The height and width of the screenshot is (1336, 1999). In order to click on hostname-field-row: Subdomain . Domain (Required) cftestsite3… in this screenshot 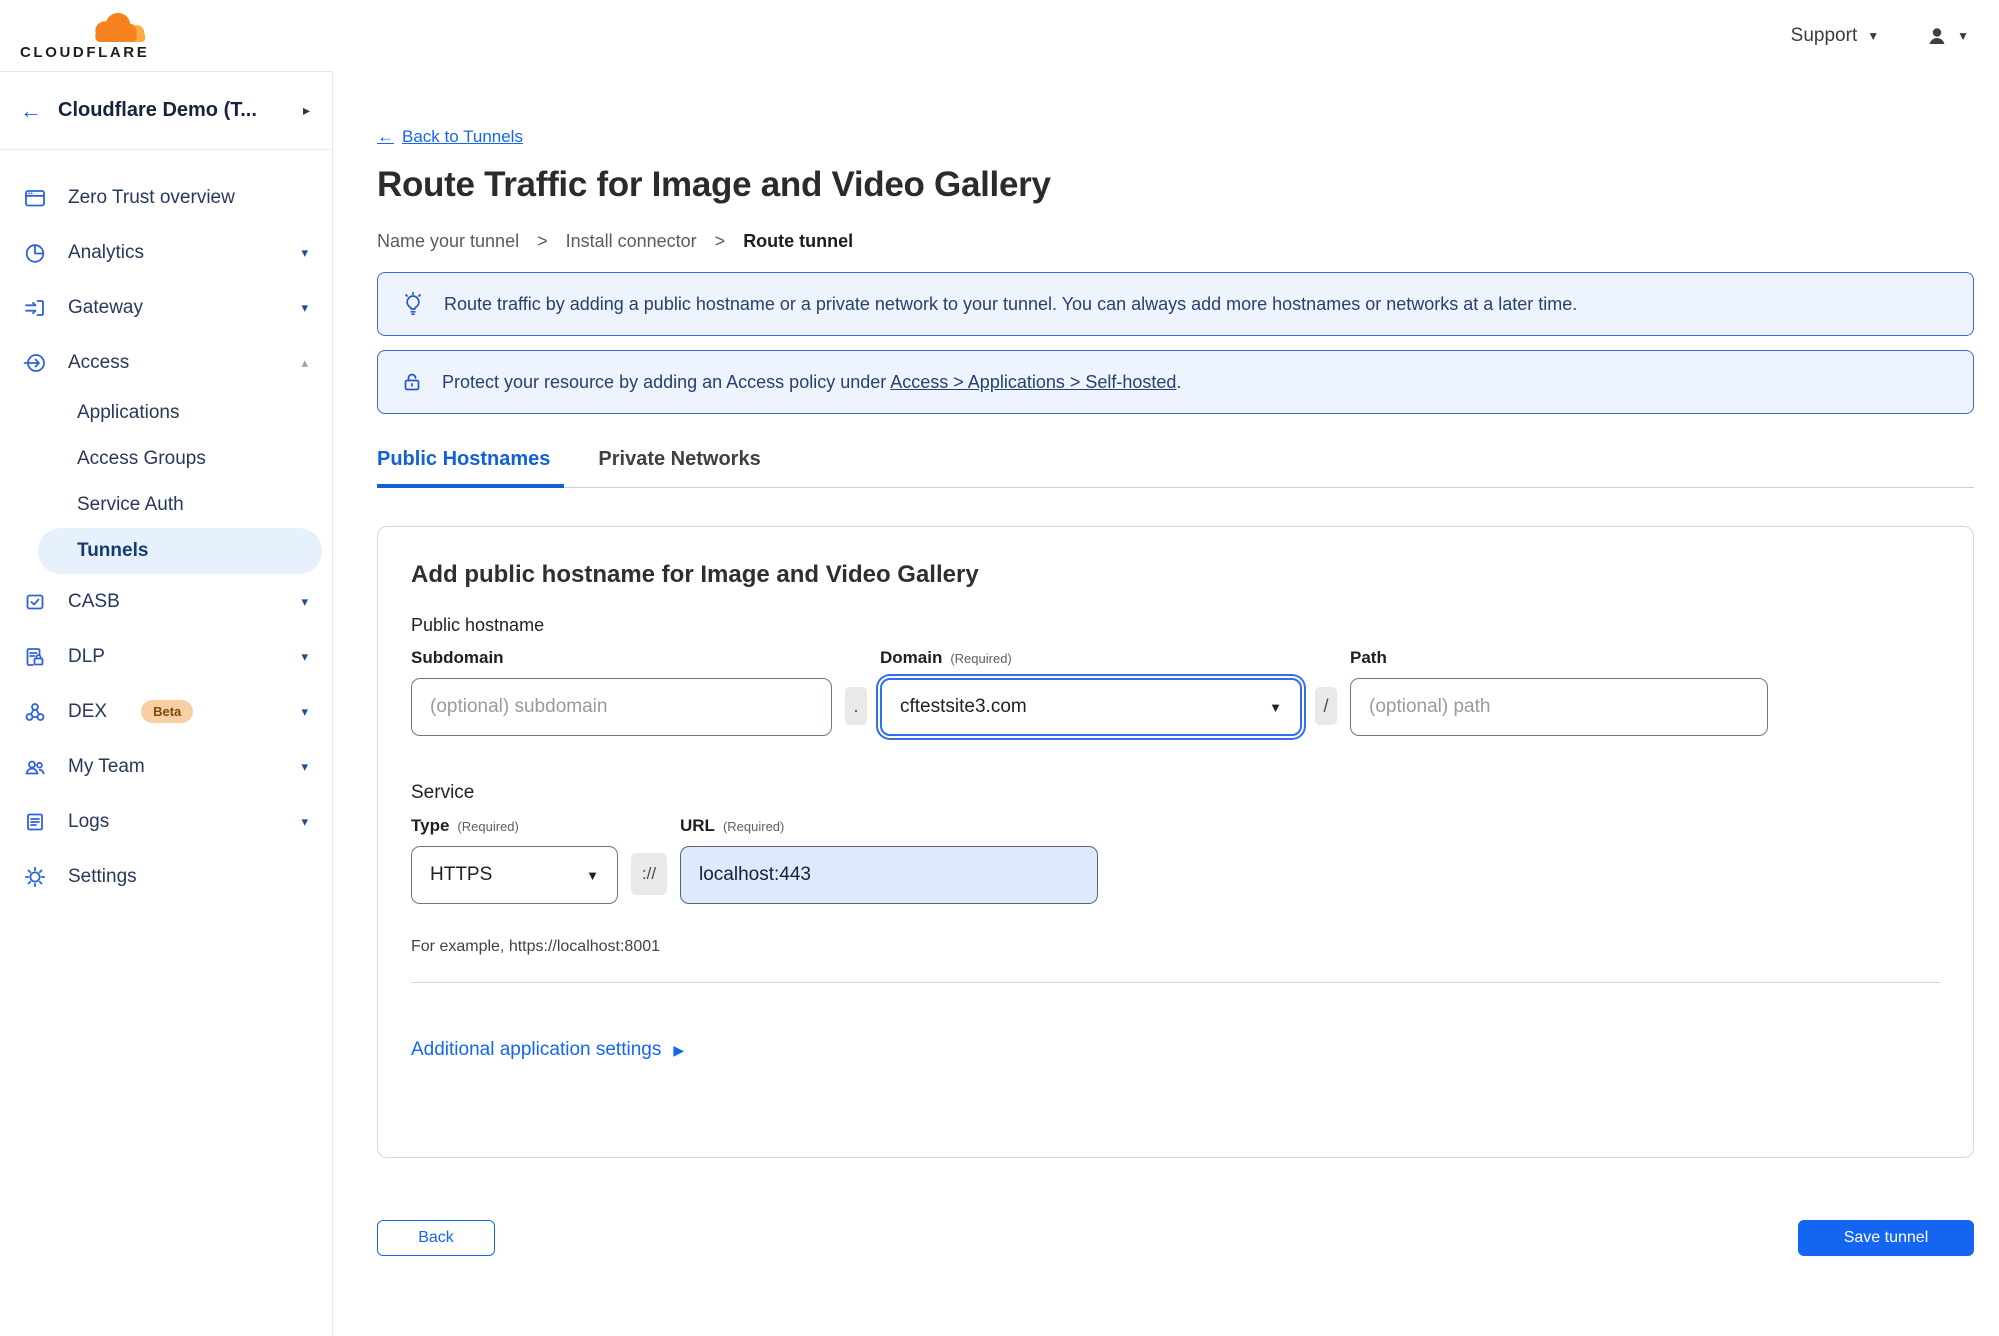, I will do `click(1175, 692)`.